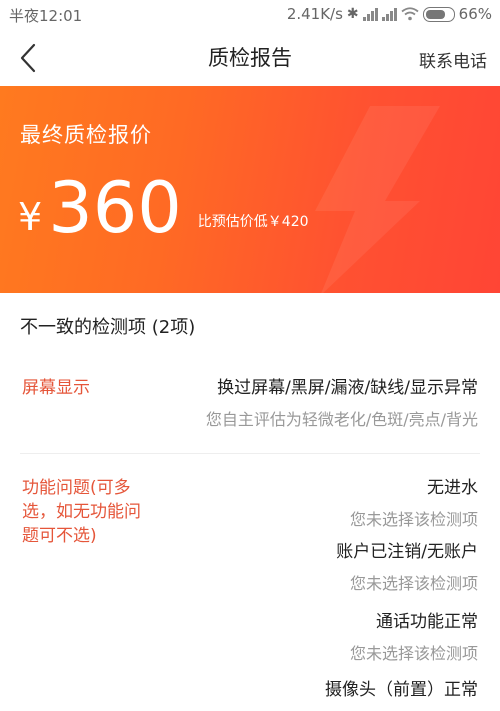 The image size is (500, 711). What do you see at coordinates (86, 135) in the screenshot?
I see `final-price-label: 最终质检报价` at bounding box center [86, 135].